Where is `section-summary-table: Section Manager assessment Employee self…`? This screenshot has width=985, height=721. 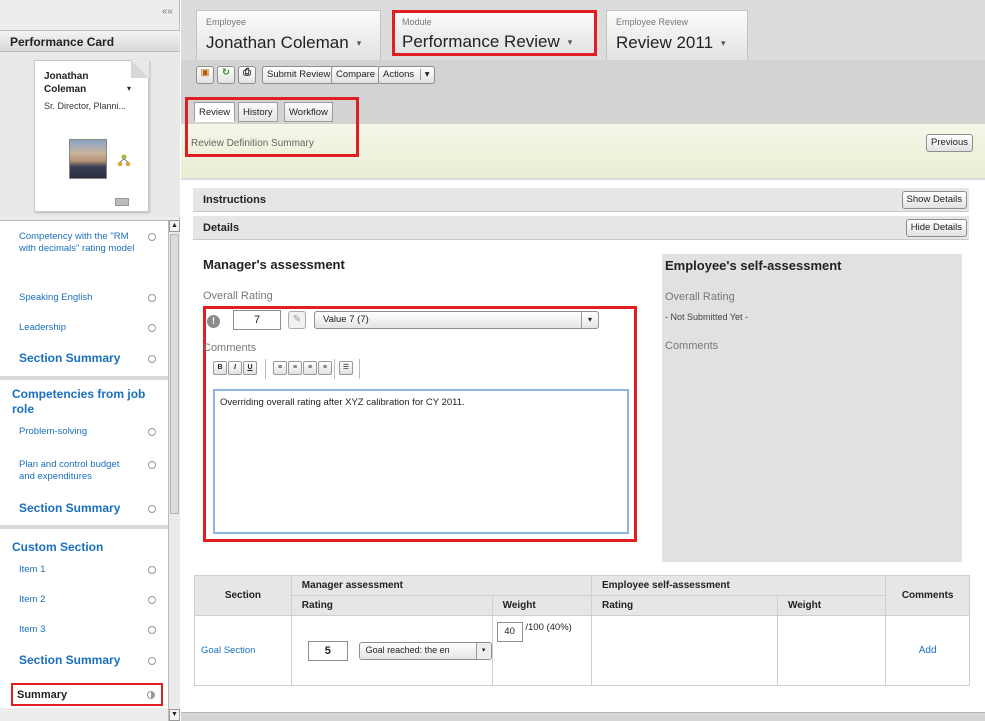
section-summary-table: Section Manager assessment Employee self… is located at coordinates (582, 630).